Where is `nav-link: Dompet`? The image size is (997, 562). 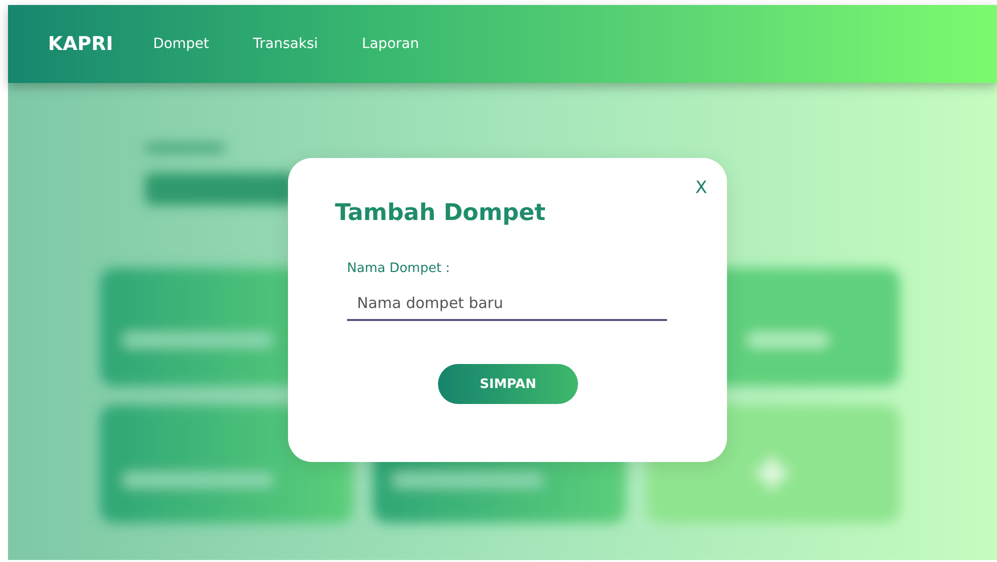 nav-link: Dompet is located at coordinates (181, 44).